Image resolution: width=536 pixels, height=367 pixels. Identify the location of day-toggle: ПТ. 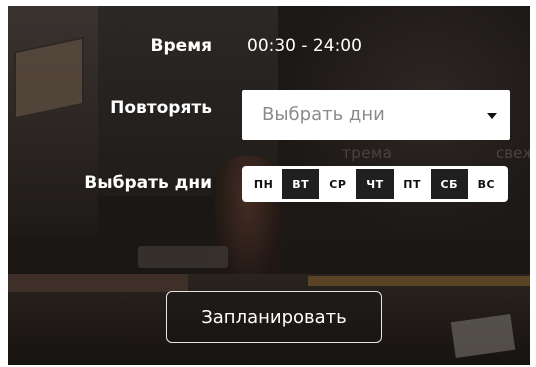
(412, 184).